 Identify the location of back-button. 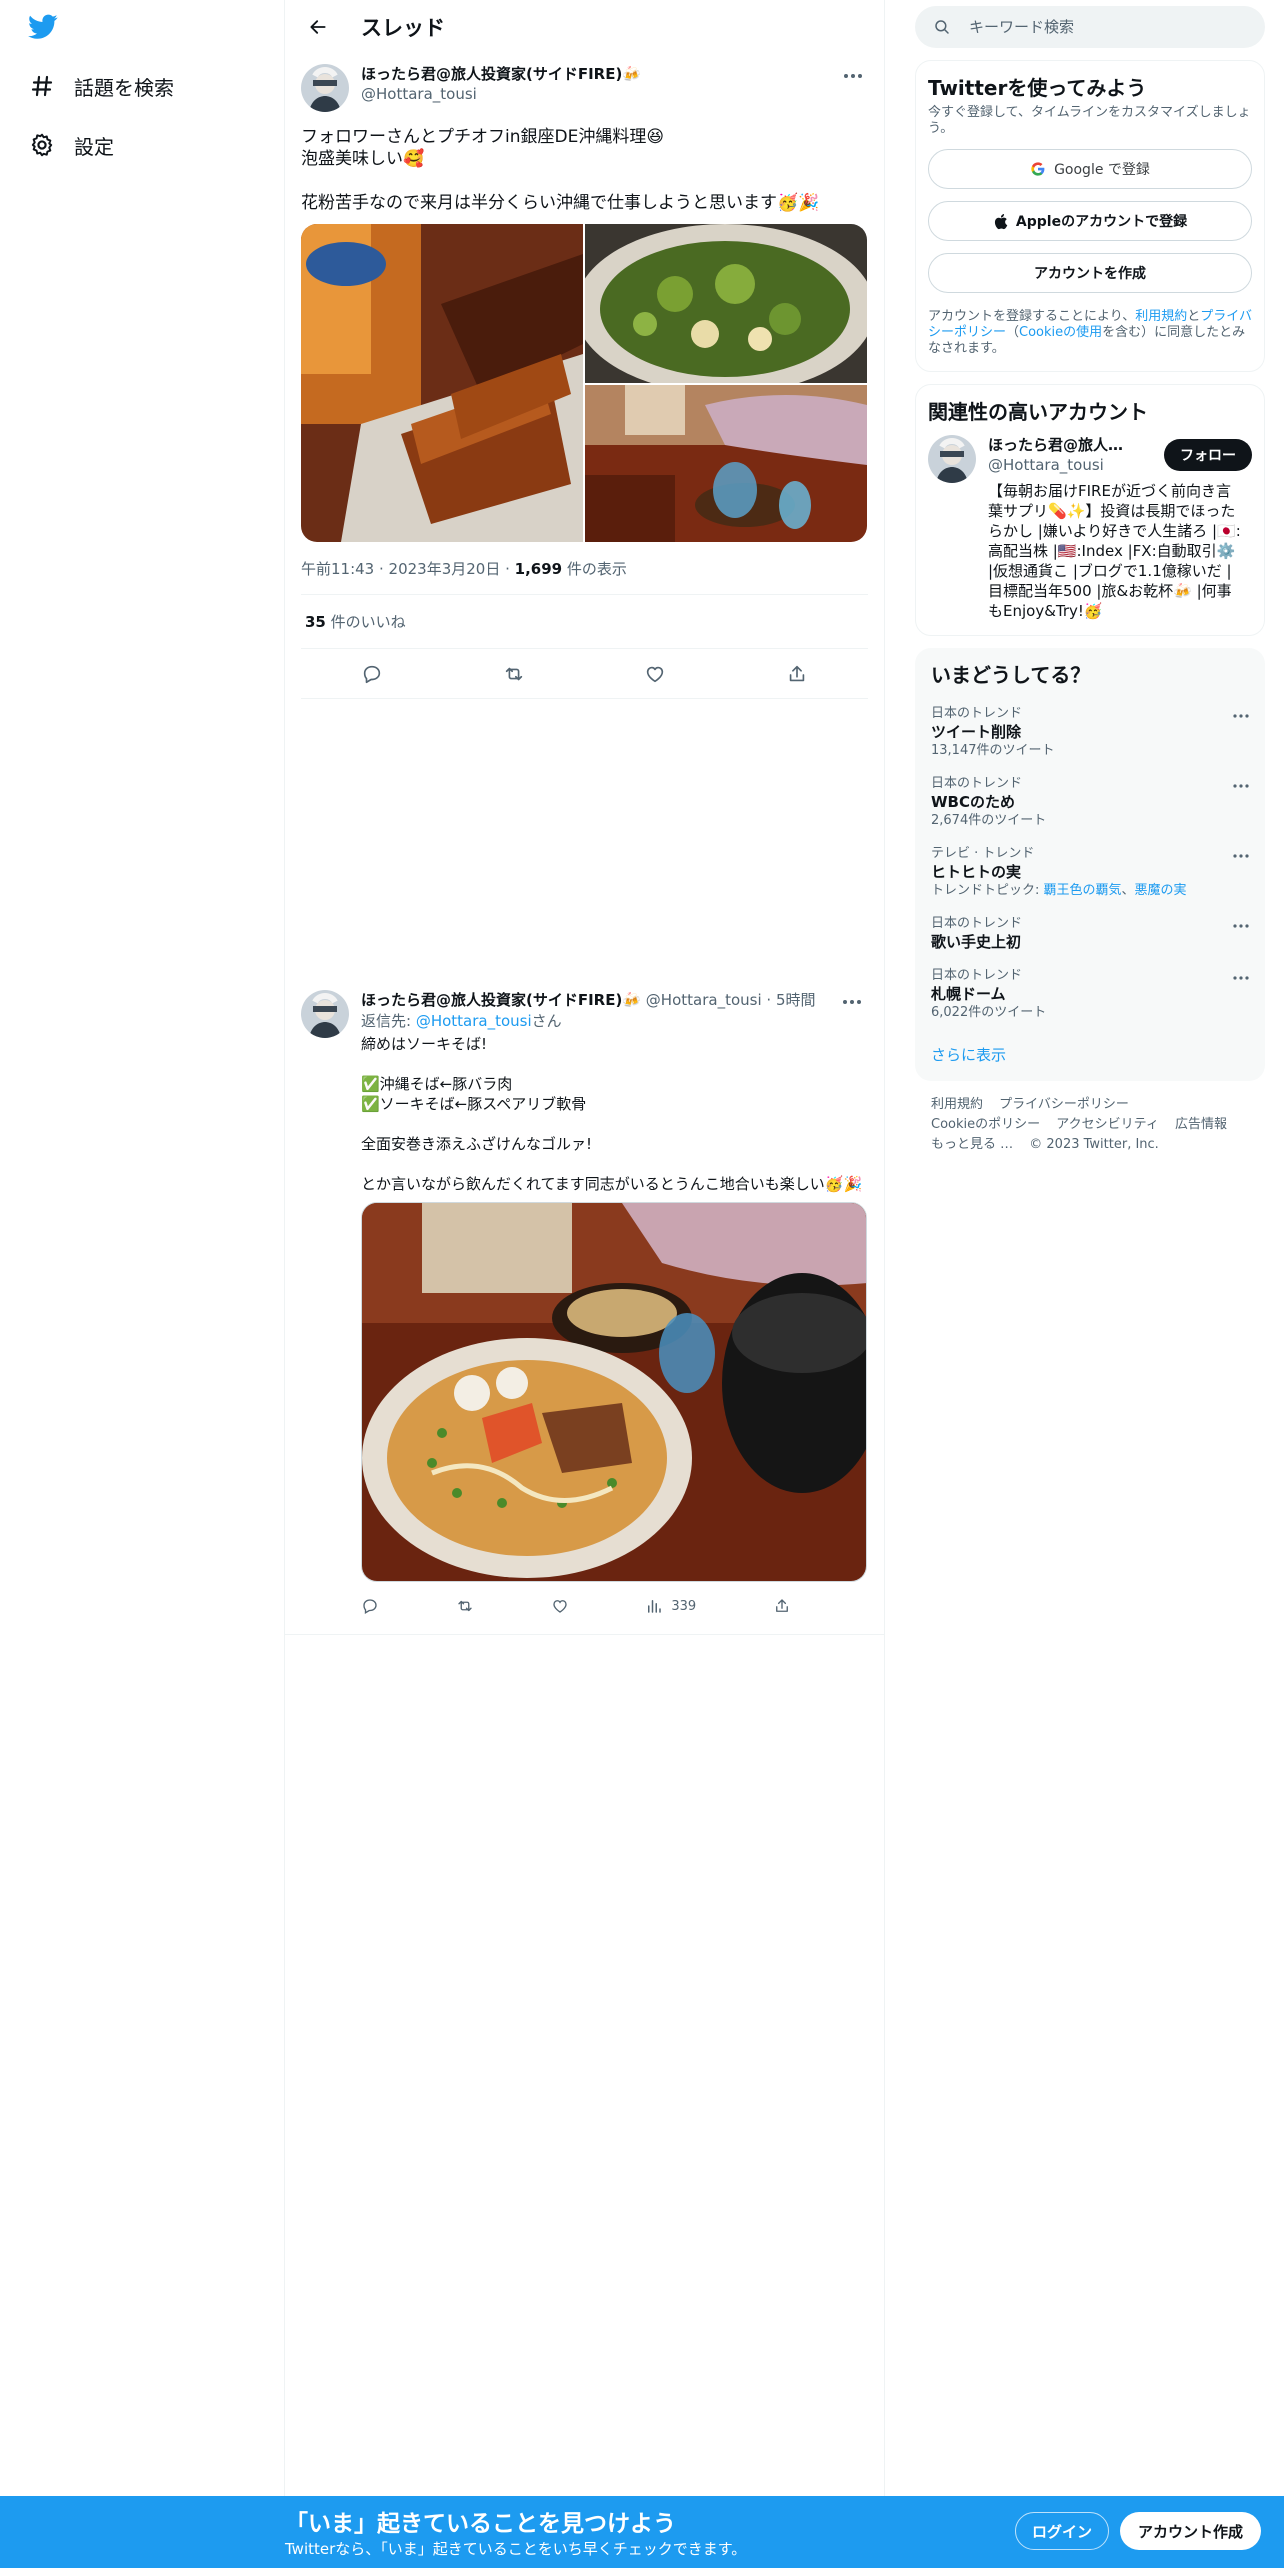
(318, 27).